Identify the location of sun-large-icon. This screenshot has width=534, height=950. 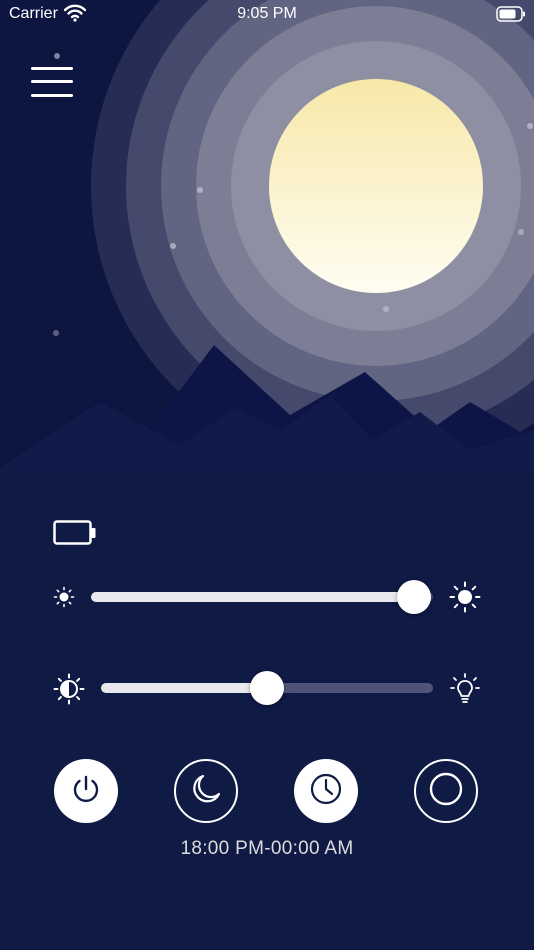
(465, 599).